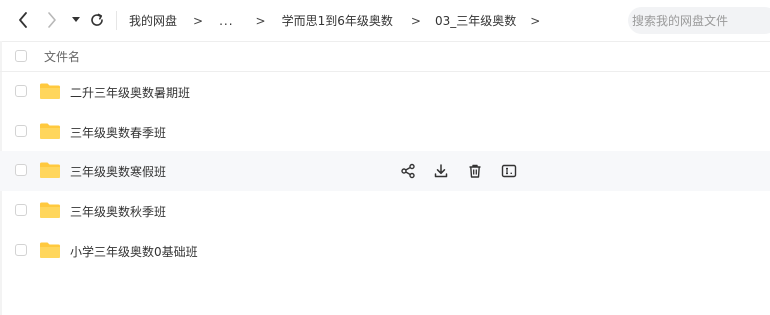 The image size is (770, 315). What do you see at coordinates (62, 56) in the screenshot?
I see `column-header-filename: 文件名` at bounding box center [62, 56].